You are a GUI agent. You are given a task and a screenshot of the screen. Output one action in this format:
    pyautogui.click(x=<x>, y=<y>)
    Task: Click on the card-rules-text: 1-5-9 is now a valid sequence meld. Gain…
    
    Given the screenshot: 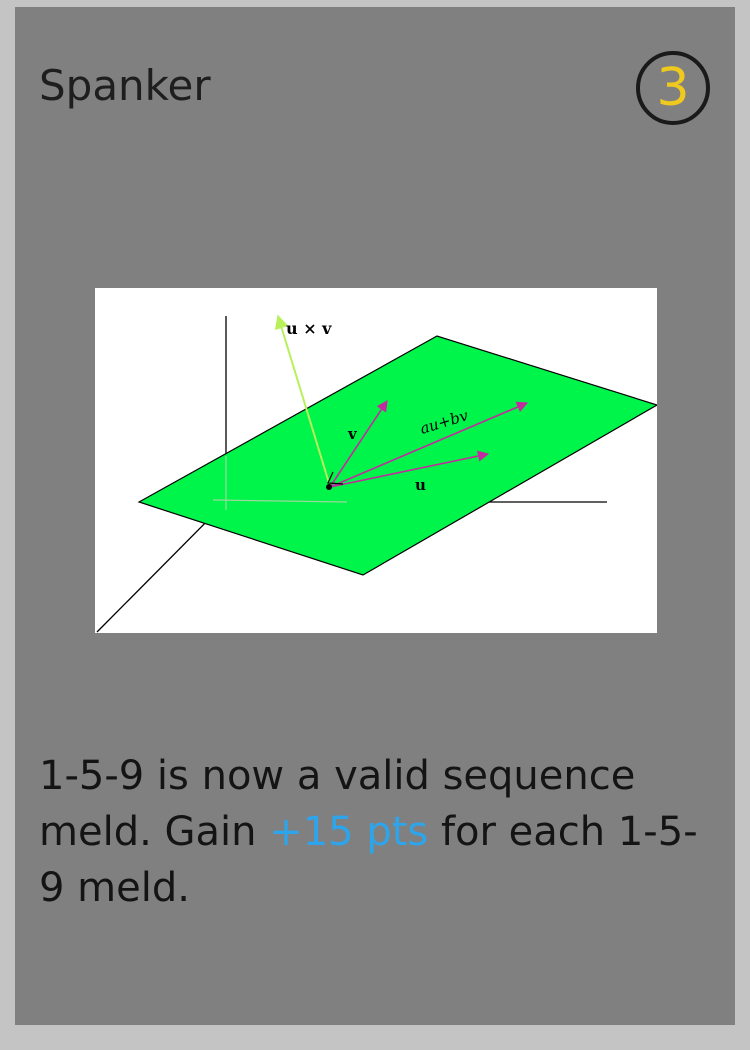 What is the action you would take?
    pyautogui.click(x=379, y=832)
    